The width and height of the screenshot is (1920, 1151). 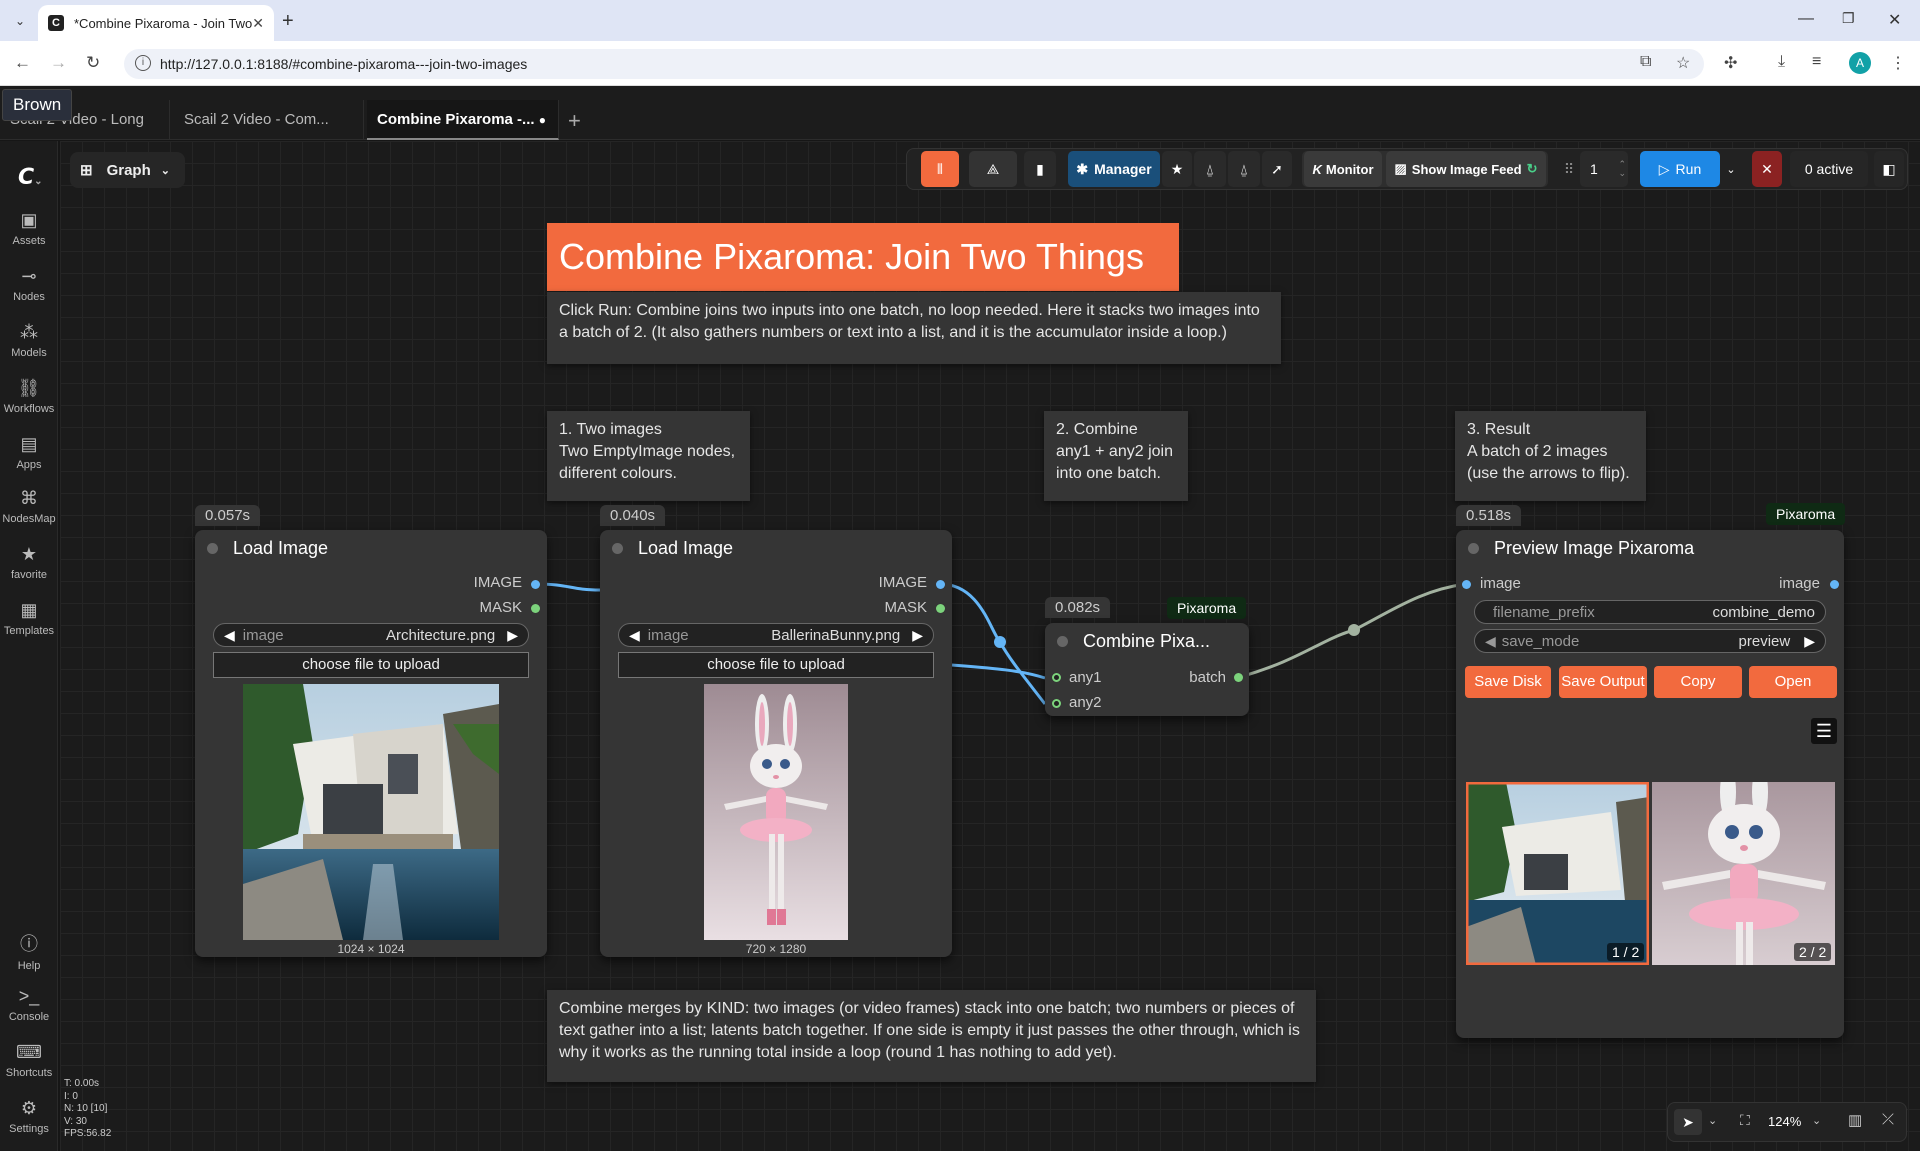 I want to click on widget-value: combine_demo, so click(x=1763, y=612).